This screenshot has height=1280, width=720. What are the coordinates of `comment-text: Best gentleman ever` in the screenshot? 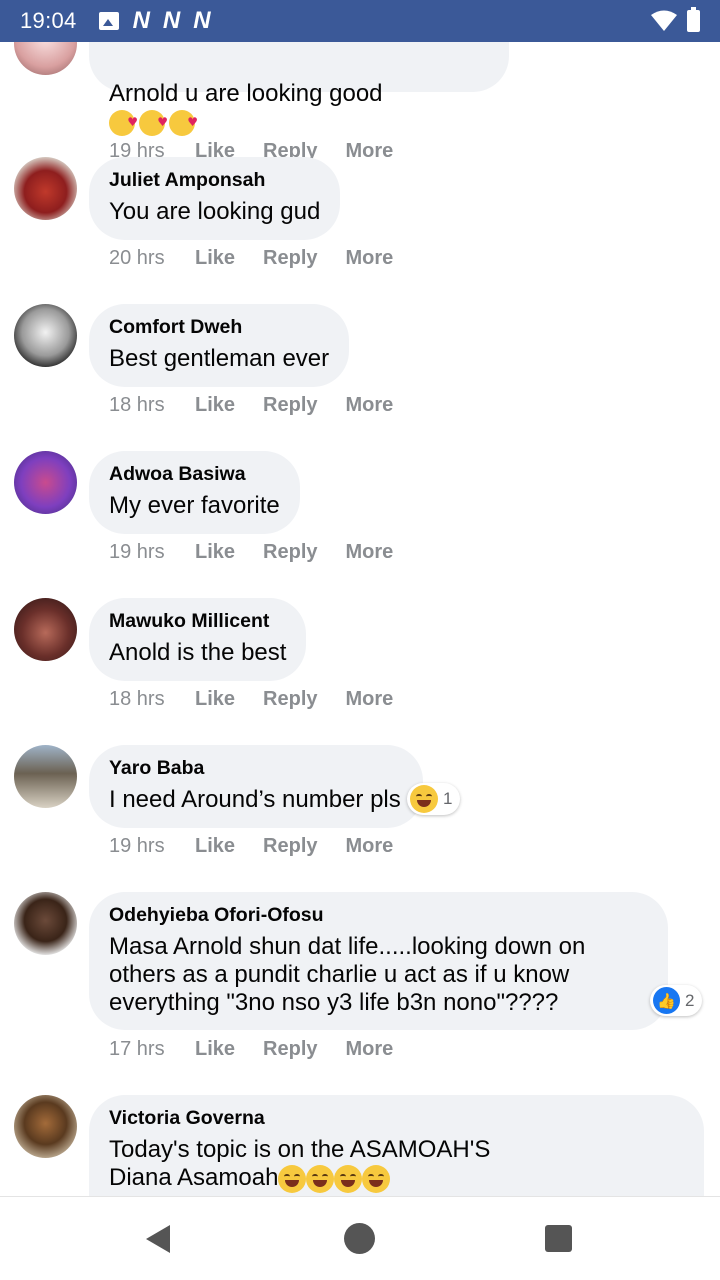 It's located at (219, 358).